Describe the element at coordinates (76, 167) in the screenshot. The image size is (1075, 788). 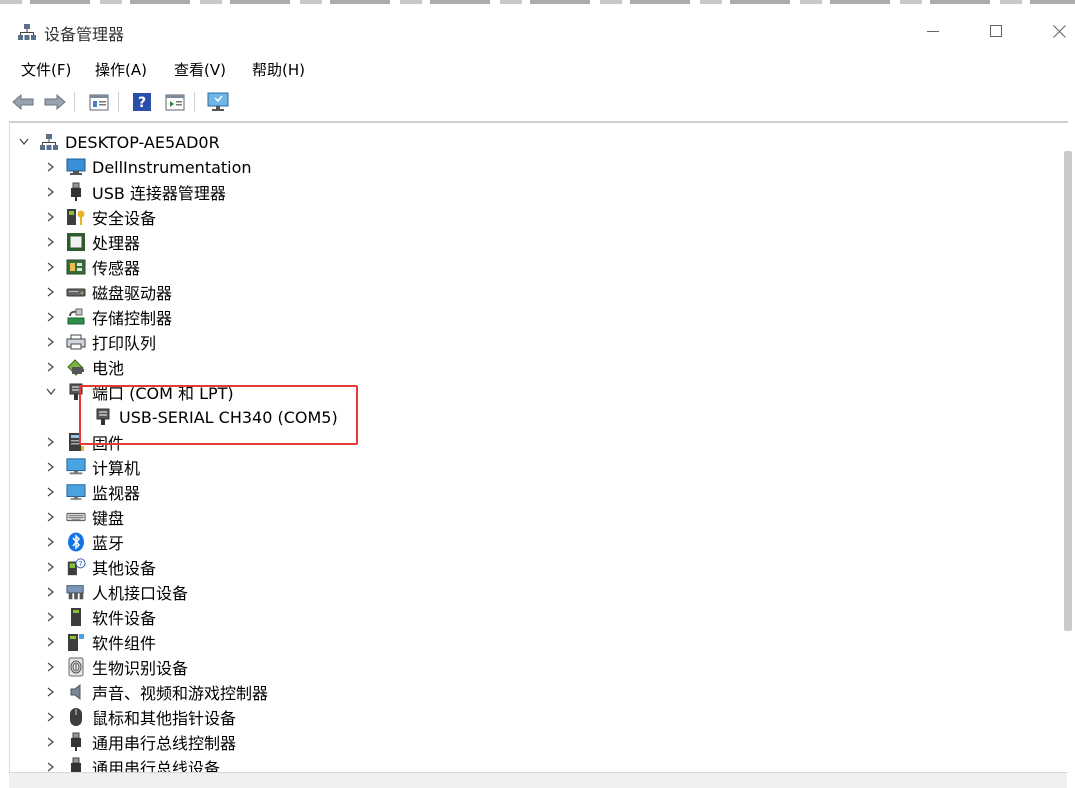
I see `dell-instrumentation-icon` at that location.